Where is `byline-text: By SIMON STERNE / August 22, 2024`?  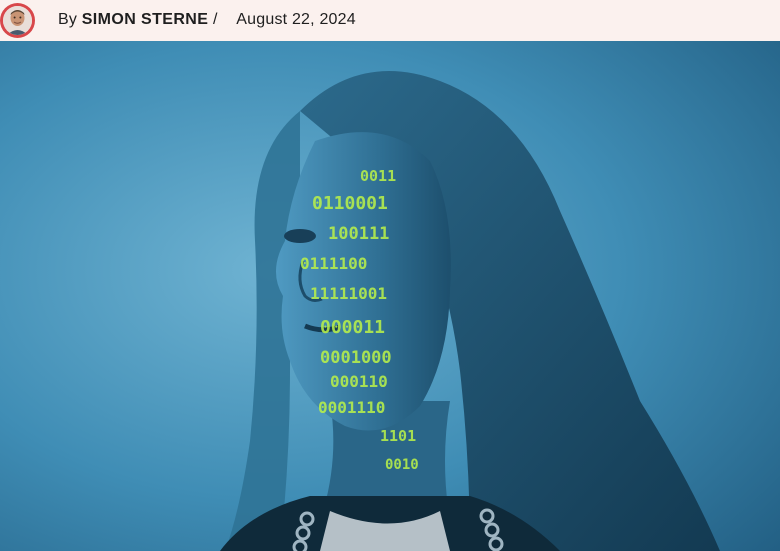
byline-text: By SIMON STERNE / August 22, 2024 is located at coordinates (207, 20).